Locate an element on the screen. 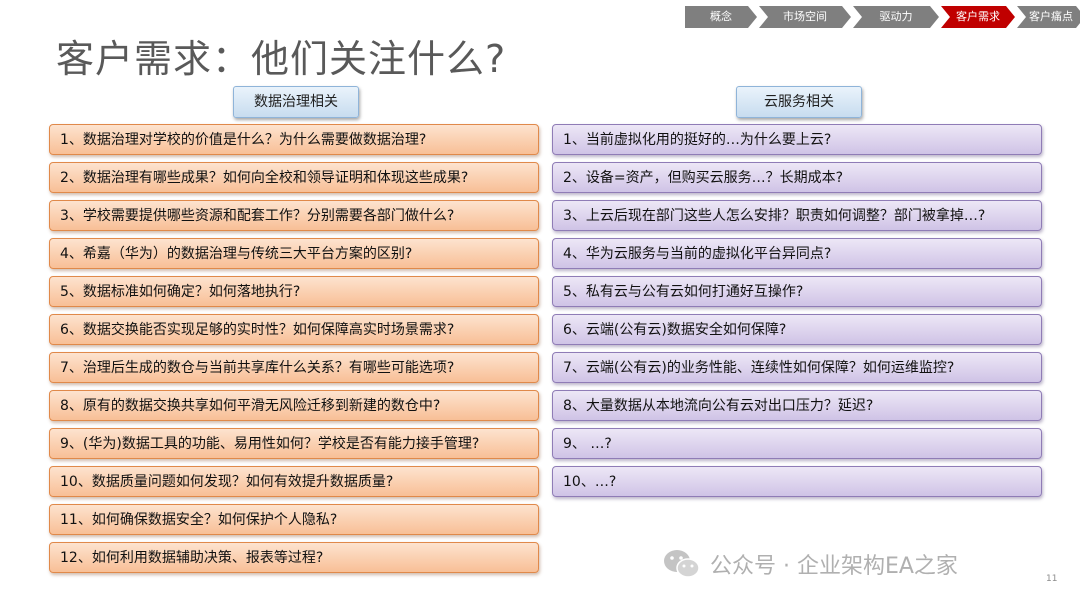 This screenshot has width=1080, height=608. page-title: 客户需求：他们关注什么? is located at coordinates (281, 59).